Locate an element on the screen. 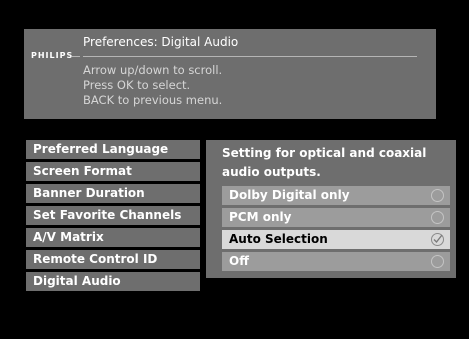 The width and height of the screenshot is (469, 339). instruction-line: BACK to previous menu. is located at coordinates (153, 100).